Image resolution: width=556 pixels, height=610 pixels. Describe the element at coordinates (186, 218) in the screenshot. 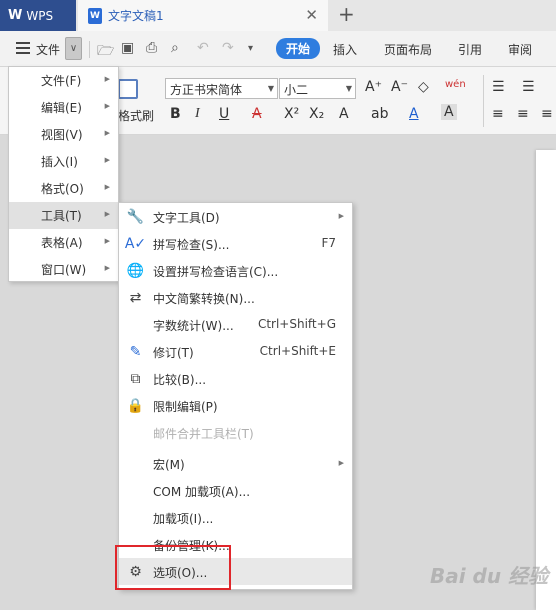

I see `submenu-item-label: 文字工具(D)` at that location.